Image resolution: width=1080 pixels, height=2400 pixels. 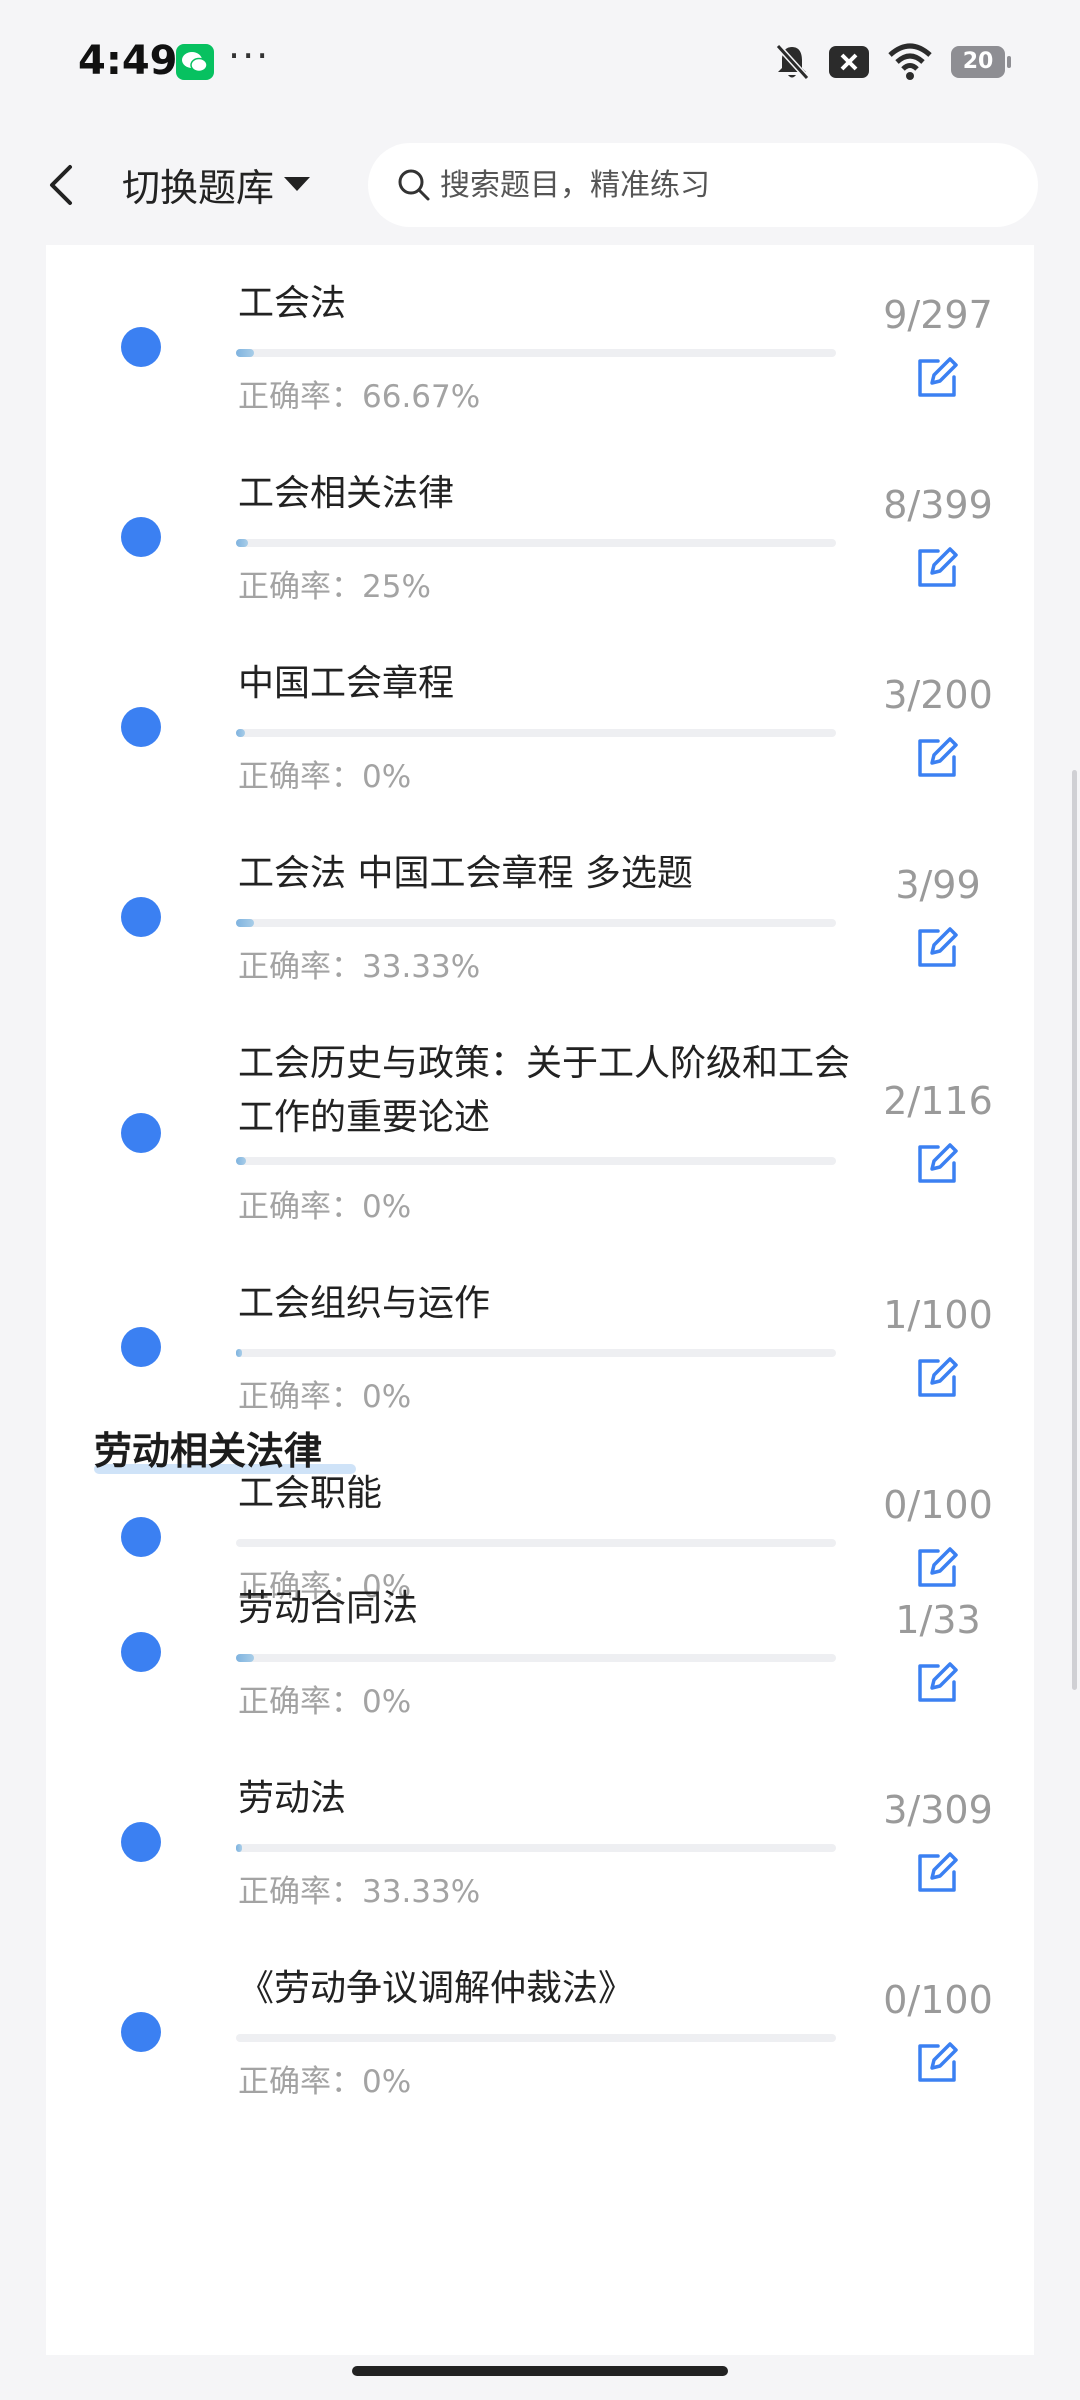 I want to click on progress-count: 8/399, so click(x=938, y=505).